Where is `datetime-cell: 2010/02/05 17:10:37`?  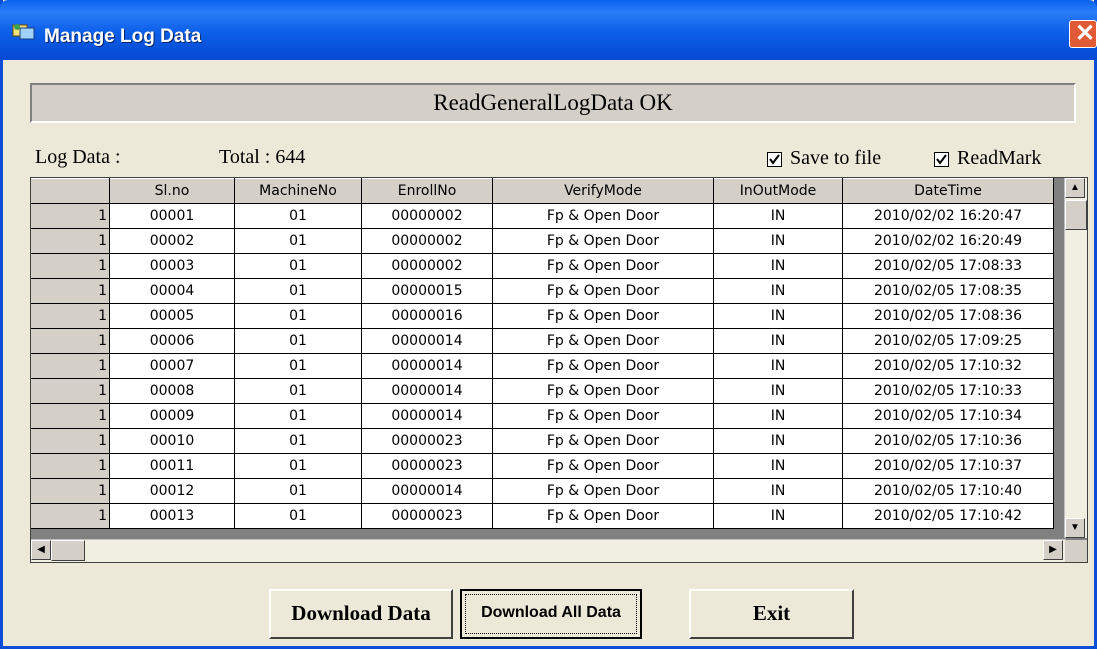 datetime-cell: 2010/02/05 17:10:37 is located at coordinates (948, 466).